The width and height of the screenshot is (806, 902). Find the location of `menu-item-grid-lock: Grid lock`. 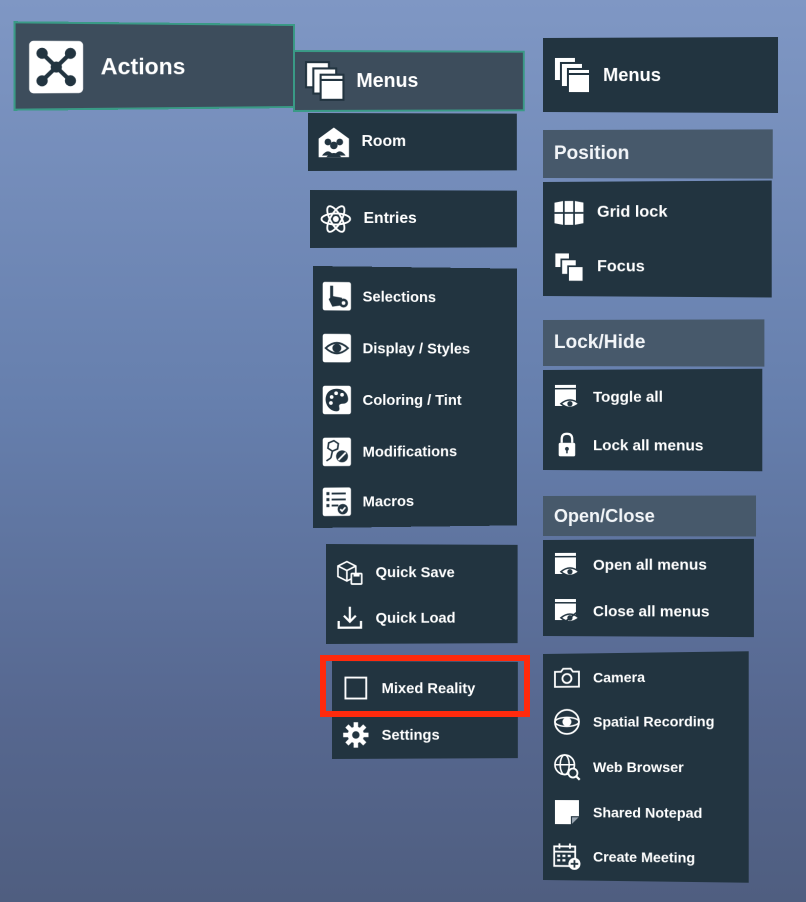

menu-item-grid-lock: Grid lock is located at coordinates (657, 212).